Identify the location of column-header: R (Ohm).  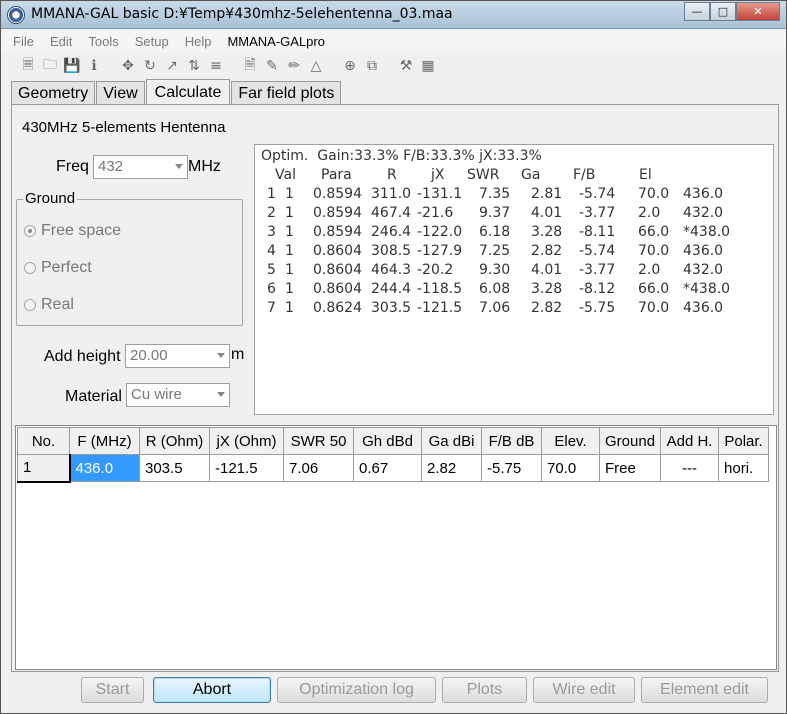
(174, 441).